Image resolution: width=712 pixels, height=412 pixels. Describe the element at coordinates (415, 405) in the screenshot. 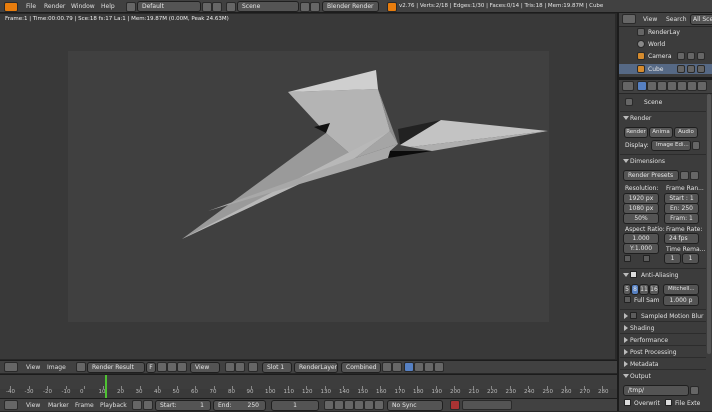

I see `sync-mode-select: No Sync` at that location.